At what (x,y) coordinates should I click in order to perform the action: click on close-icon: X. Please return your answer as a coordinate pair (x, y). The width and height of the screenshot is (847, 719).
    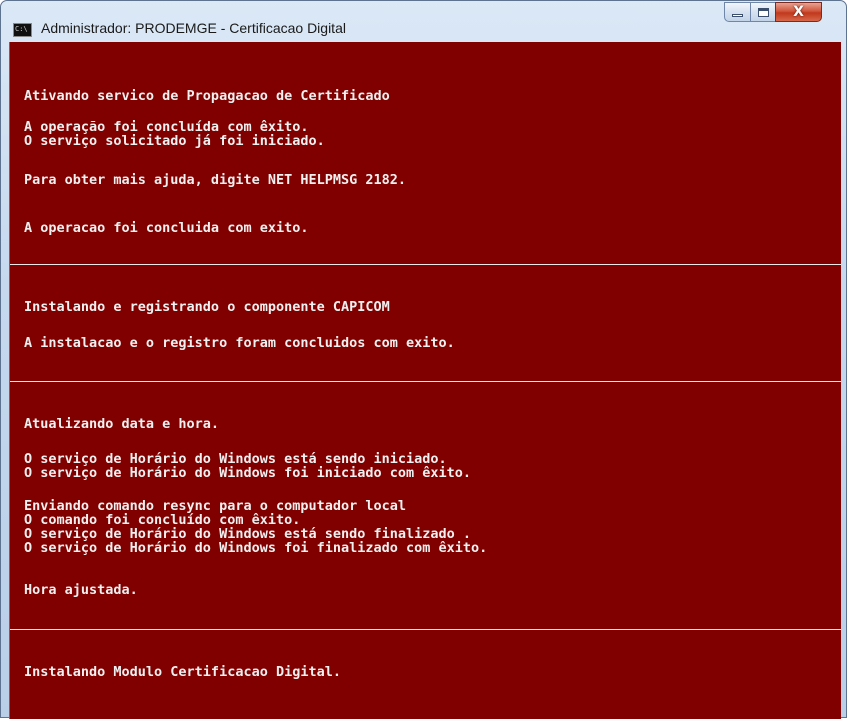
    Looking at the image, I should click on (798, 12).